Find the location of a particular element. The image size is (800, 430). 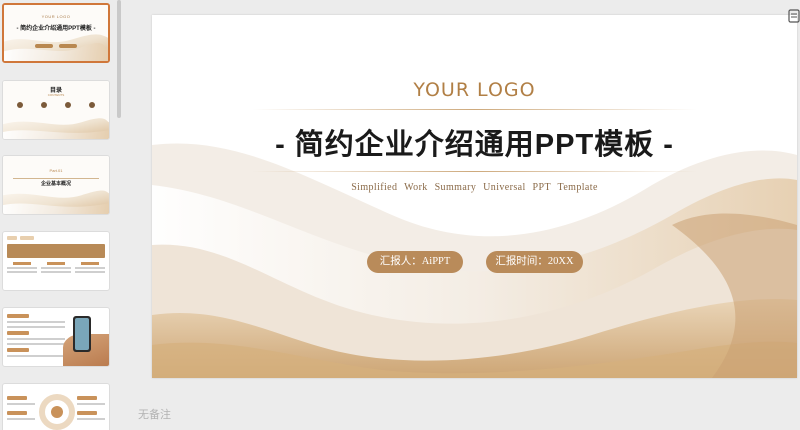

bottom-divider is located at coordinates (474, 171).